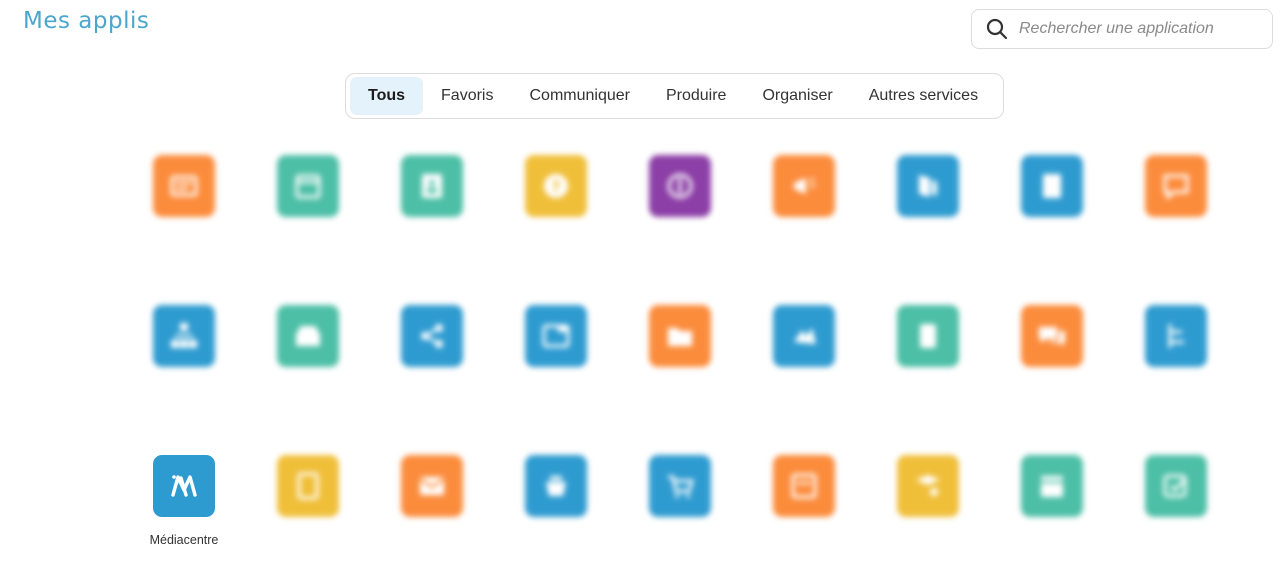 Image resolution: width=1283 pixels, height=588 pixels. Describe the element at coordinates (804, 336) in the screenshot. I see `exercises-icon` at that location.